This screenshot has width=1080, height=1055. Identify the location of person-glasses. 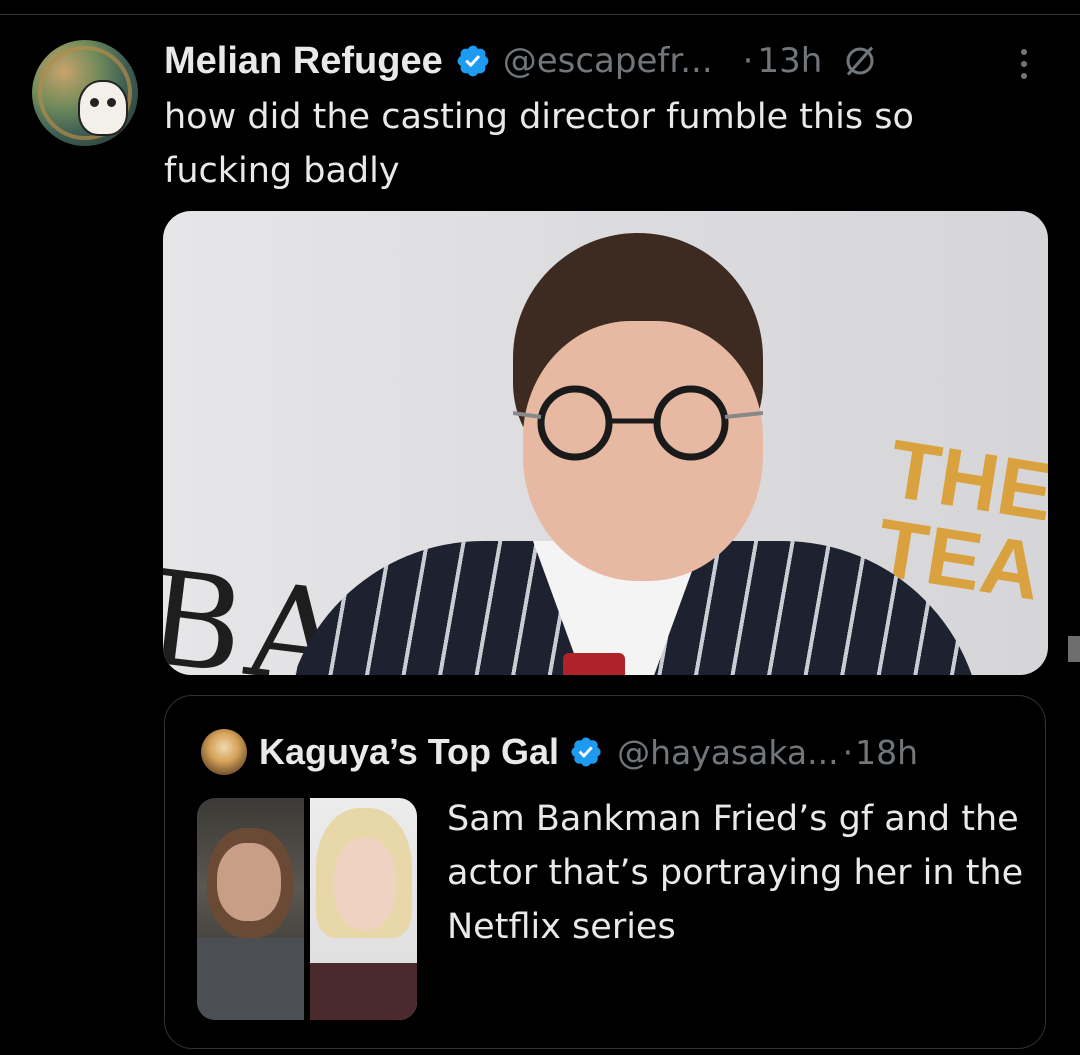
(638, 423).